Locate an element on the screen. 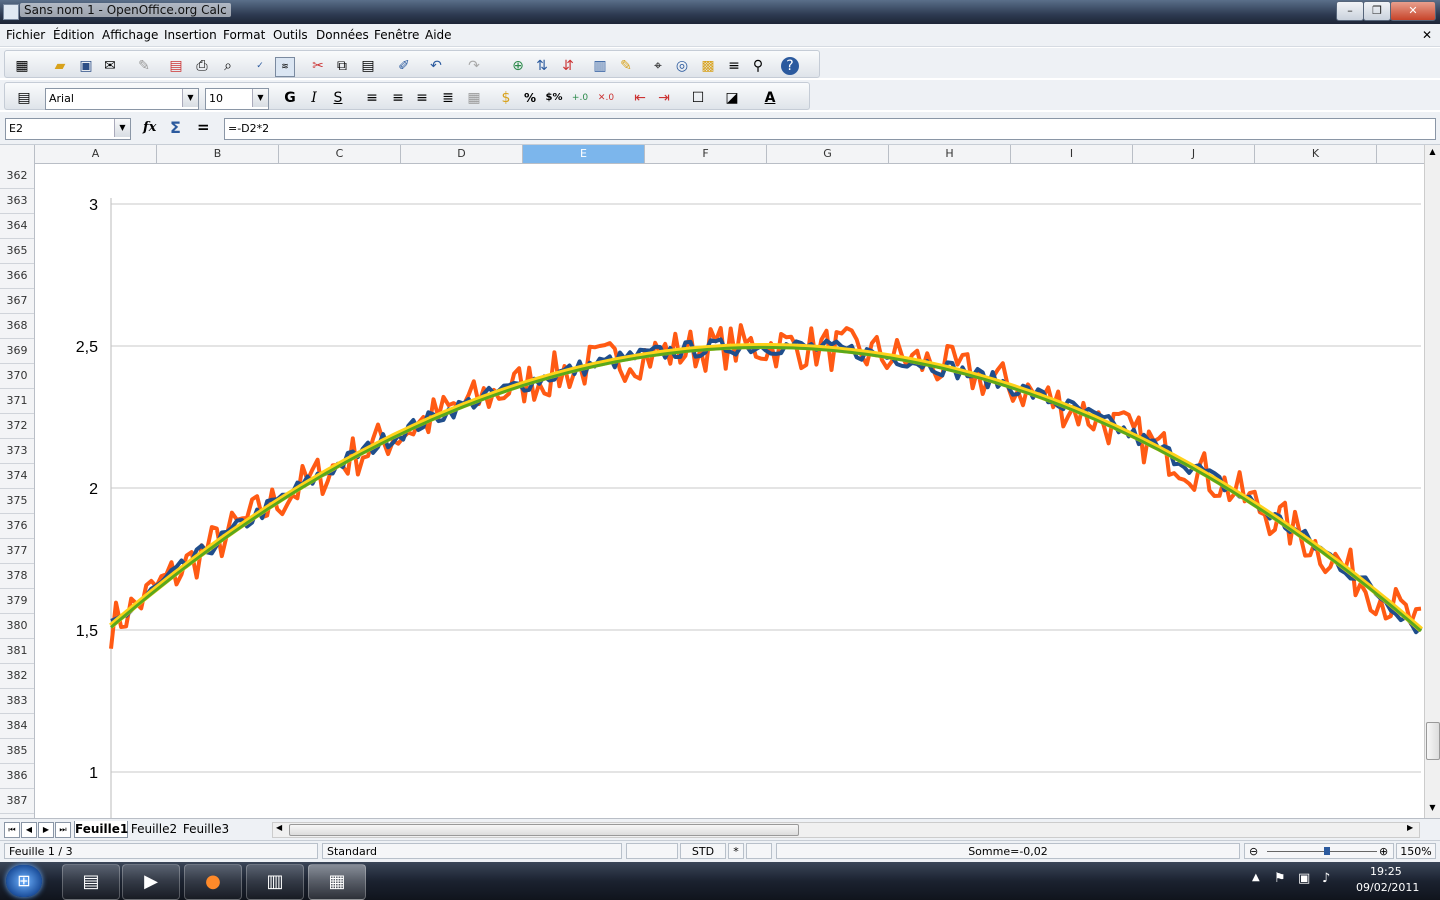 The width and height of the screenshot is (1440, 900). row-header-367: 367 is located at coordinates (17, 301).